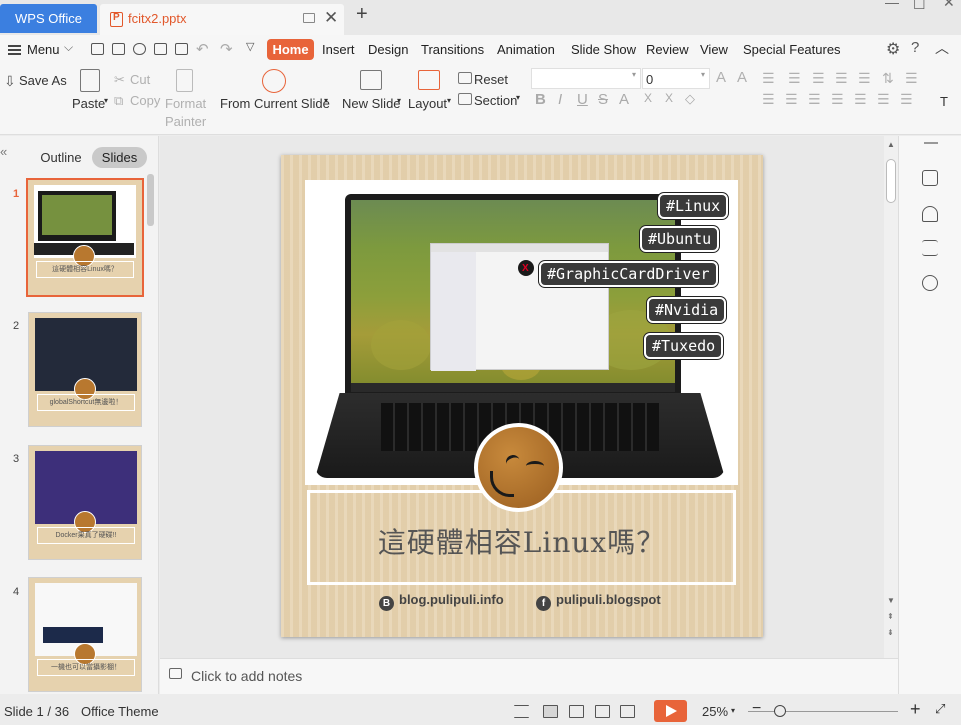 This screenshot has width=961, height=725. I want to click on play-slideshow-button, so click(670, 711).